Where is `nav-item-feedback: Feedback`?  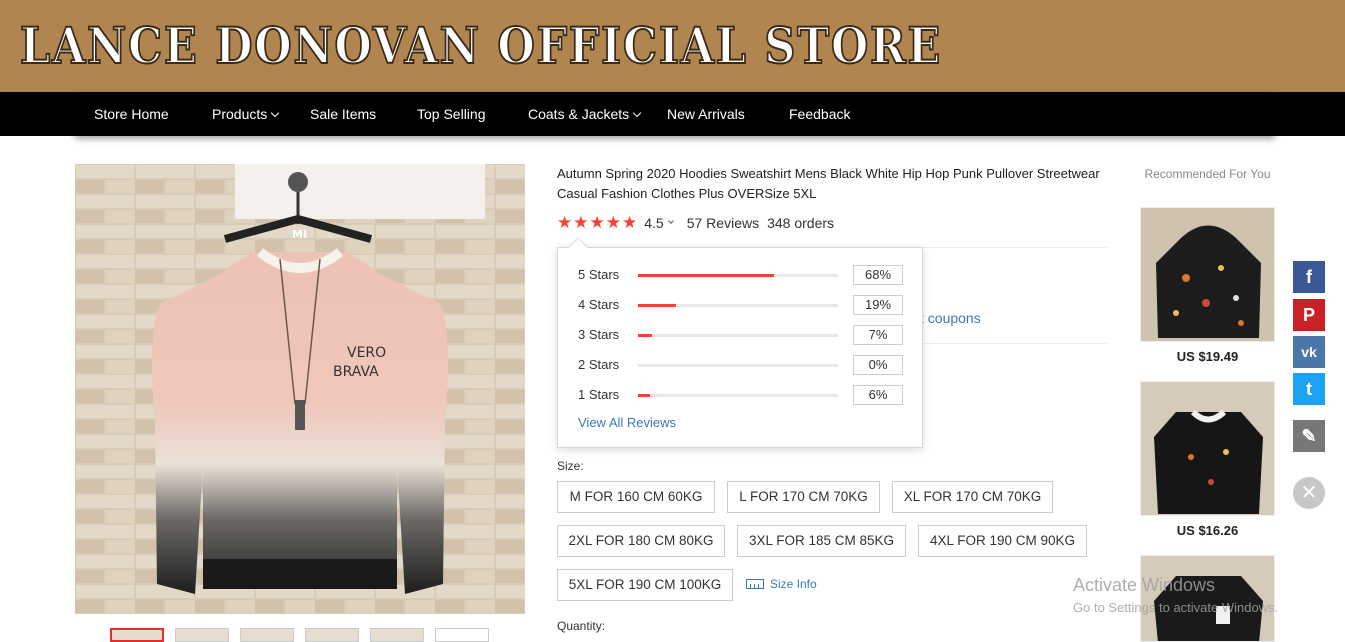
nav-item-feedback: Feedback is located at coordinates (819, 114).